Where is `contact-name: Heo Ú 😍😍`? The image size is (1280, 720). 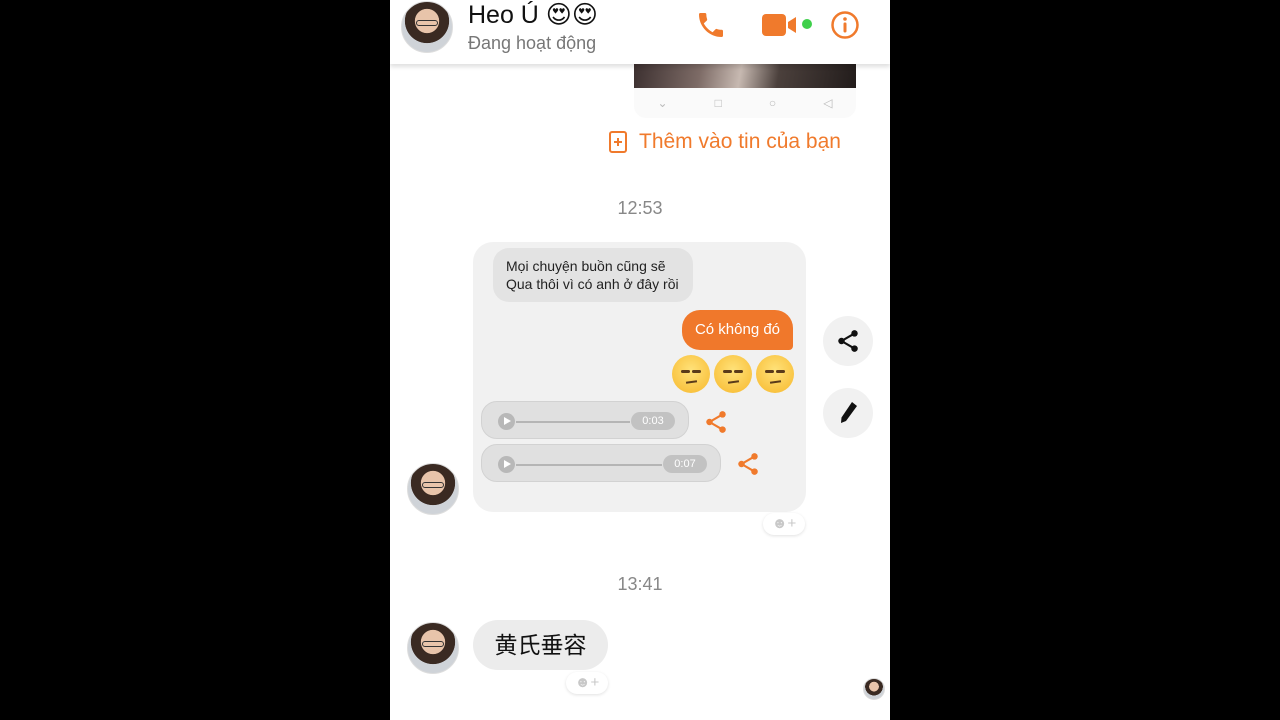 contact-name: Heo Ú 😍😍 is located at coordinates (533, 15).